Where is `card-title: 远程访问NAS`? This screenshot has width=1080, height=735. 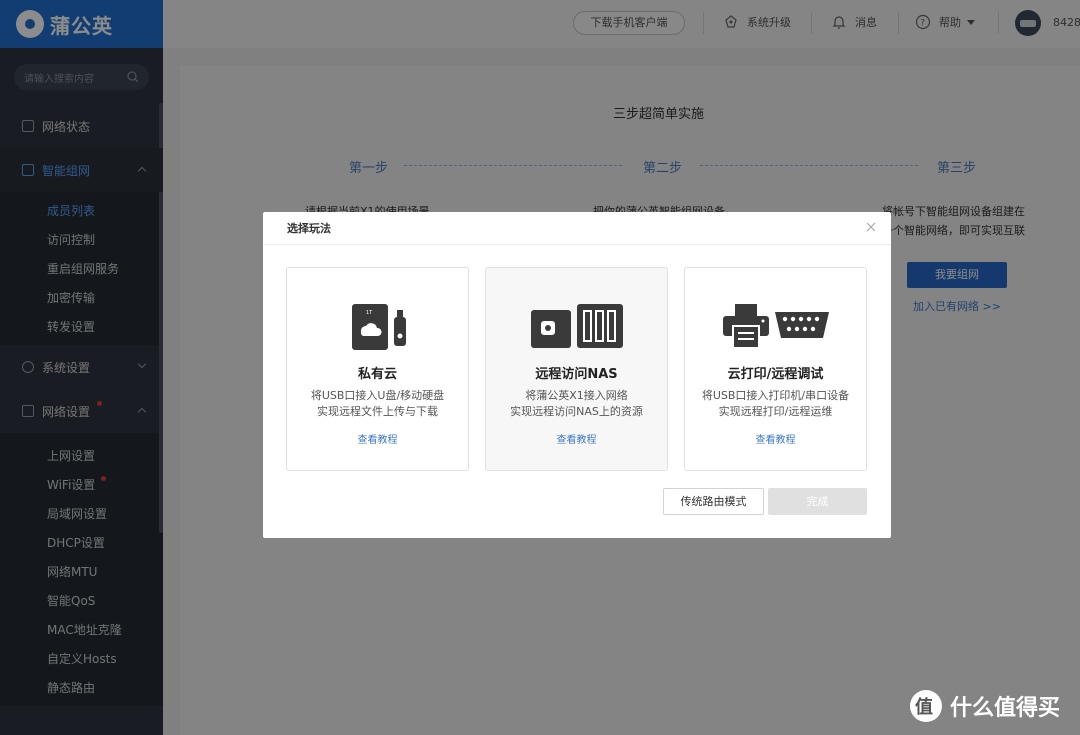 card-title: 远程访问NAS is located at coordinates (576, 374).